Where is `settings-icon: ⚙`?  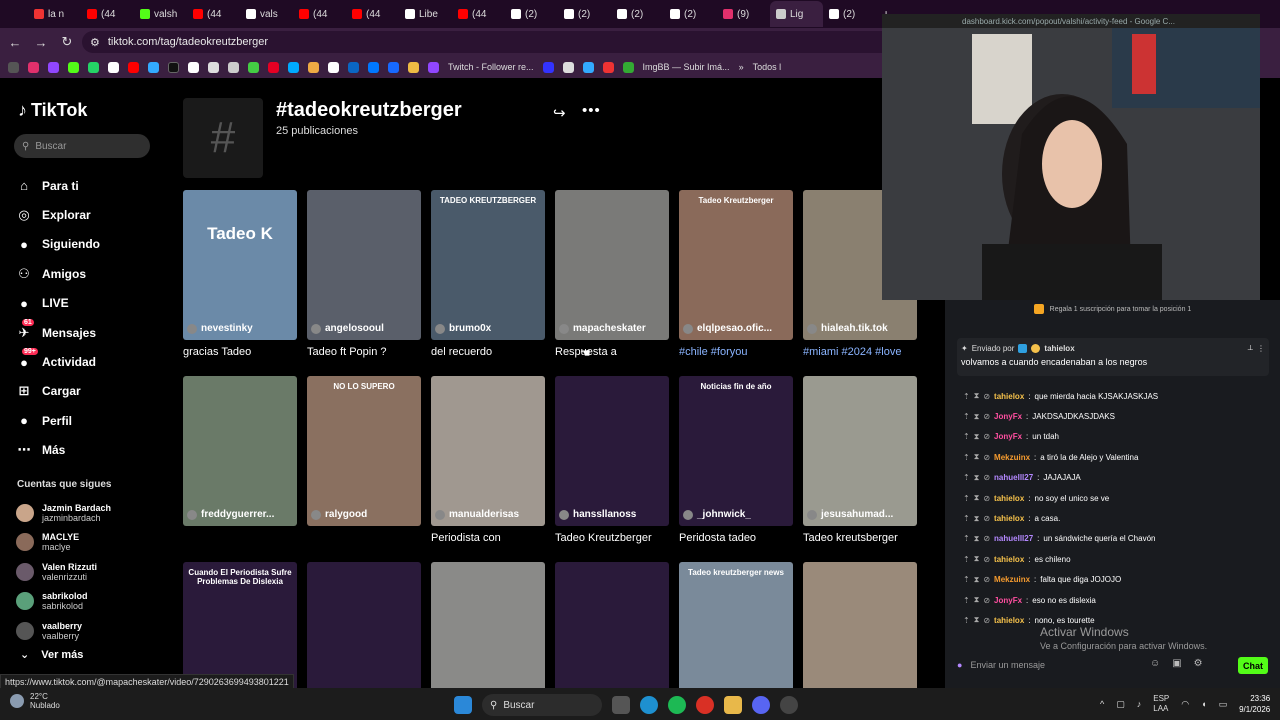 settings-icon: ⚙ is located at coordinates (1198, 663).